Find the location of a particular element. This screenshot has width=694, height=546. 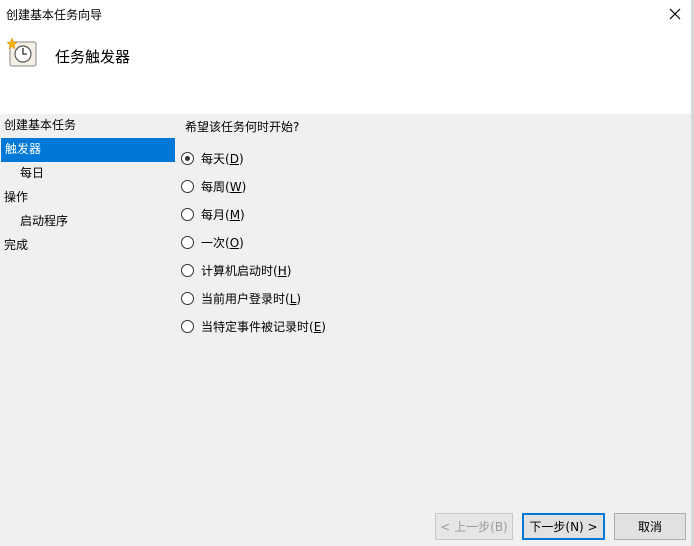

nav-step: 每日 is located at coordinates (87, 174).